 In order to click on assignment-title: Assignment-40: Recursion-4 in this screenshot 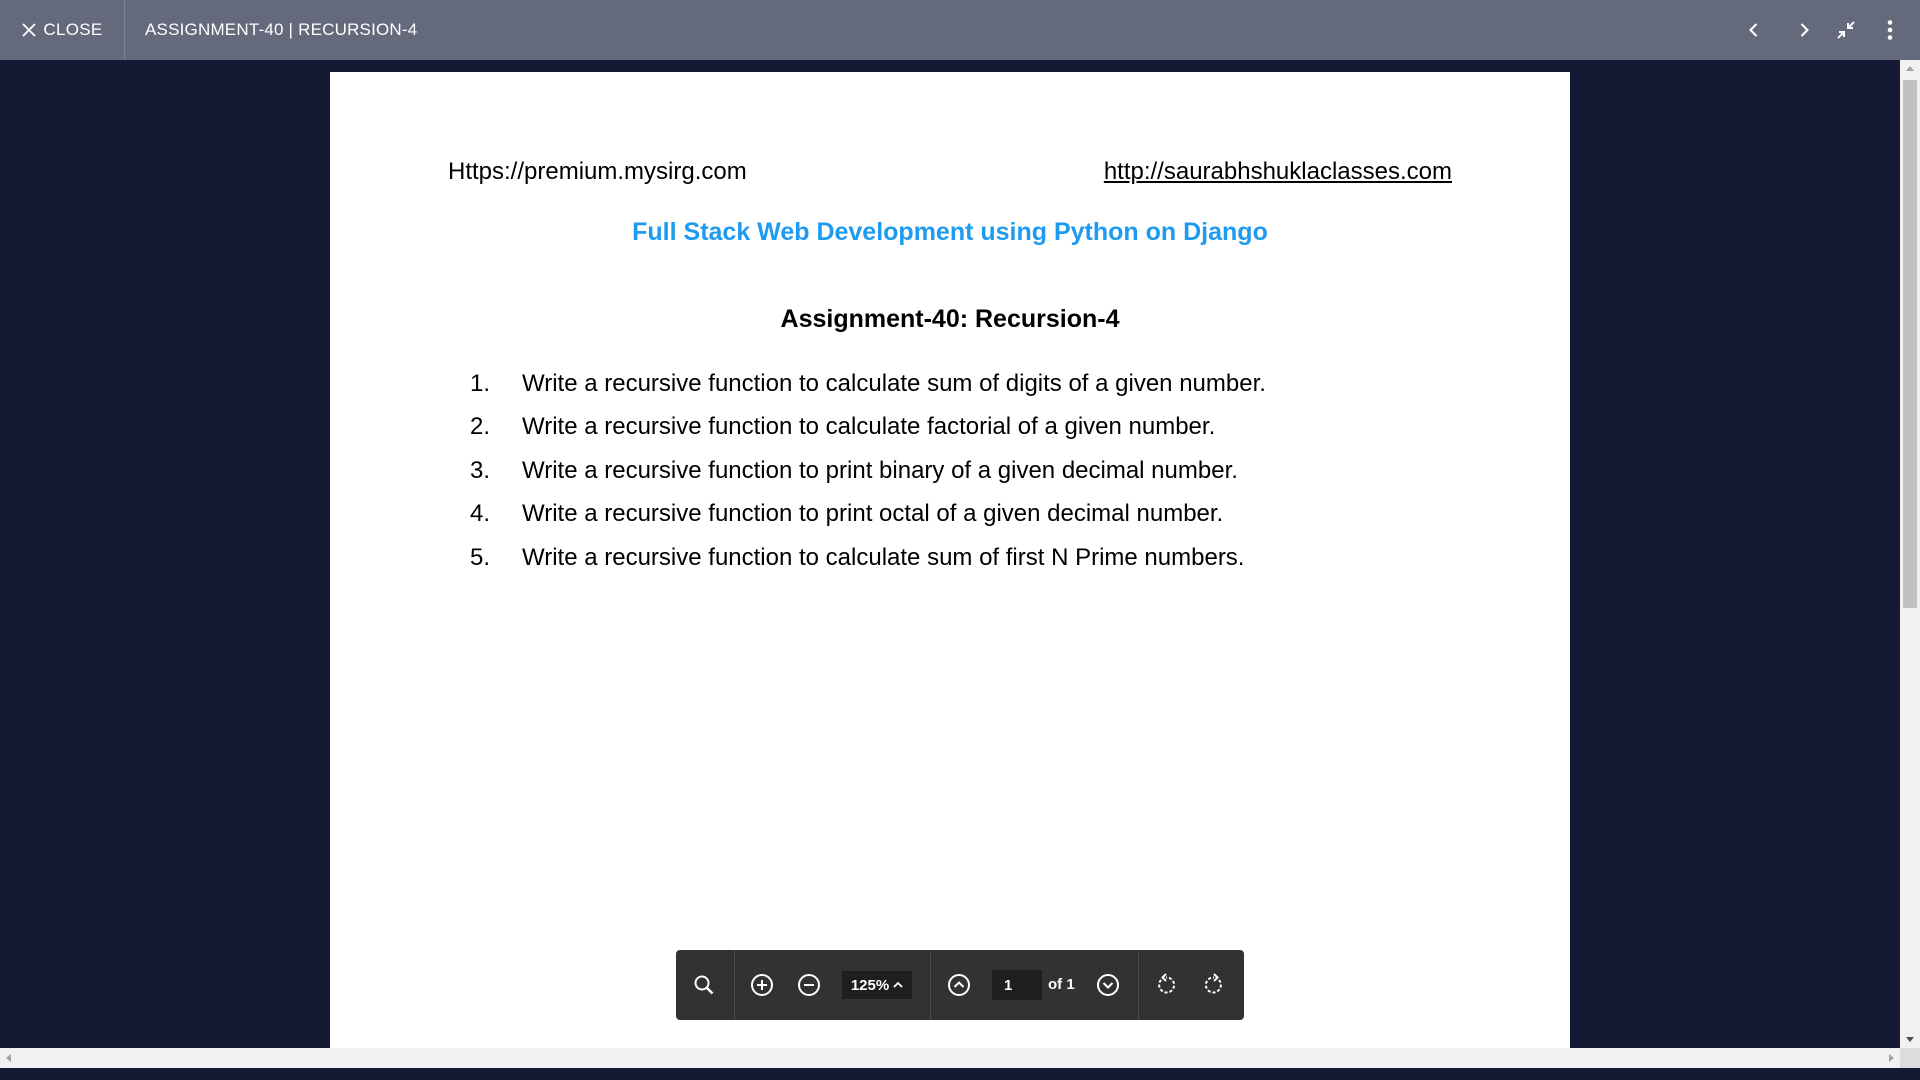, I will do `click(950, 319)`.